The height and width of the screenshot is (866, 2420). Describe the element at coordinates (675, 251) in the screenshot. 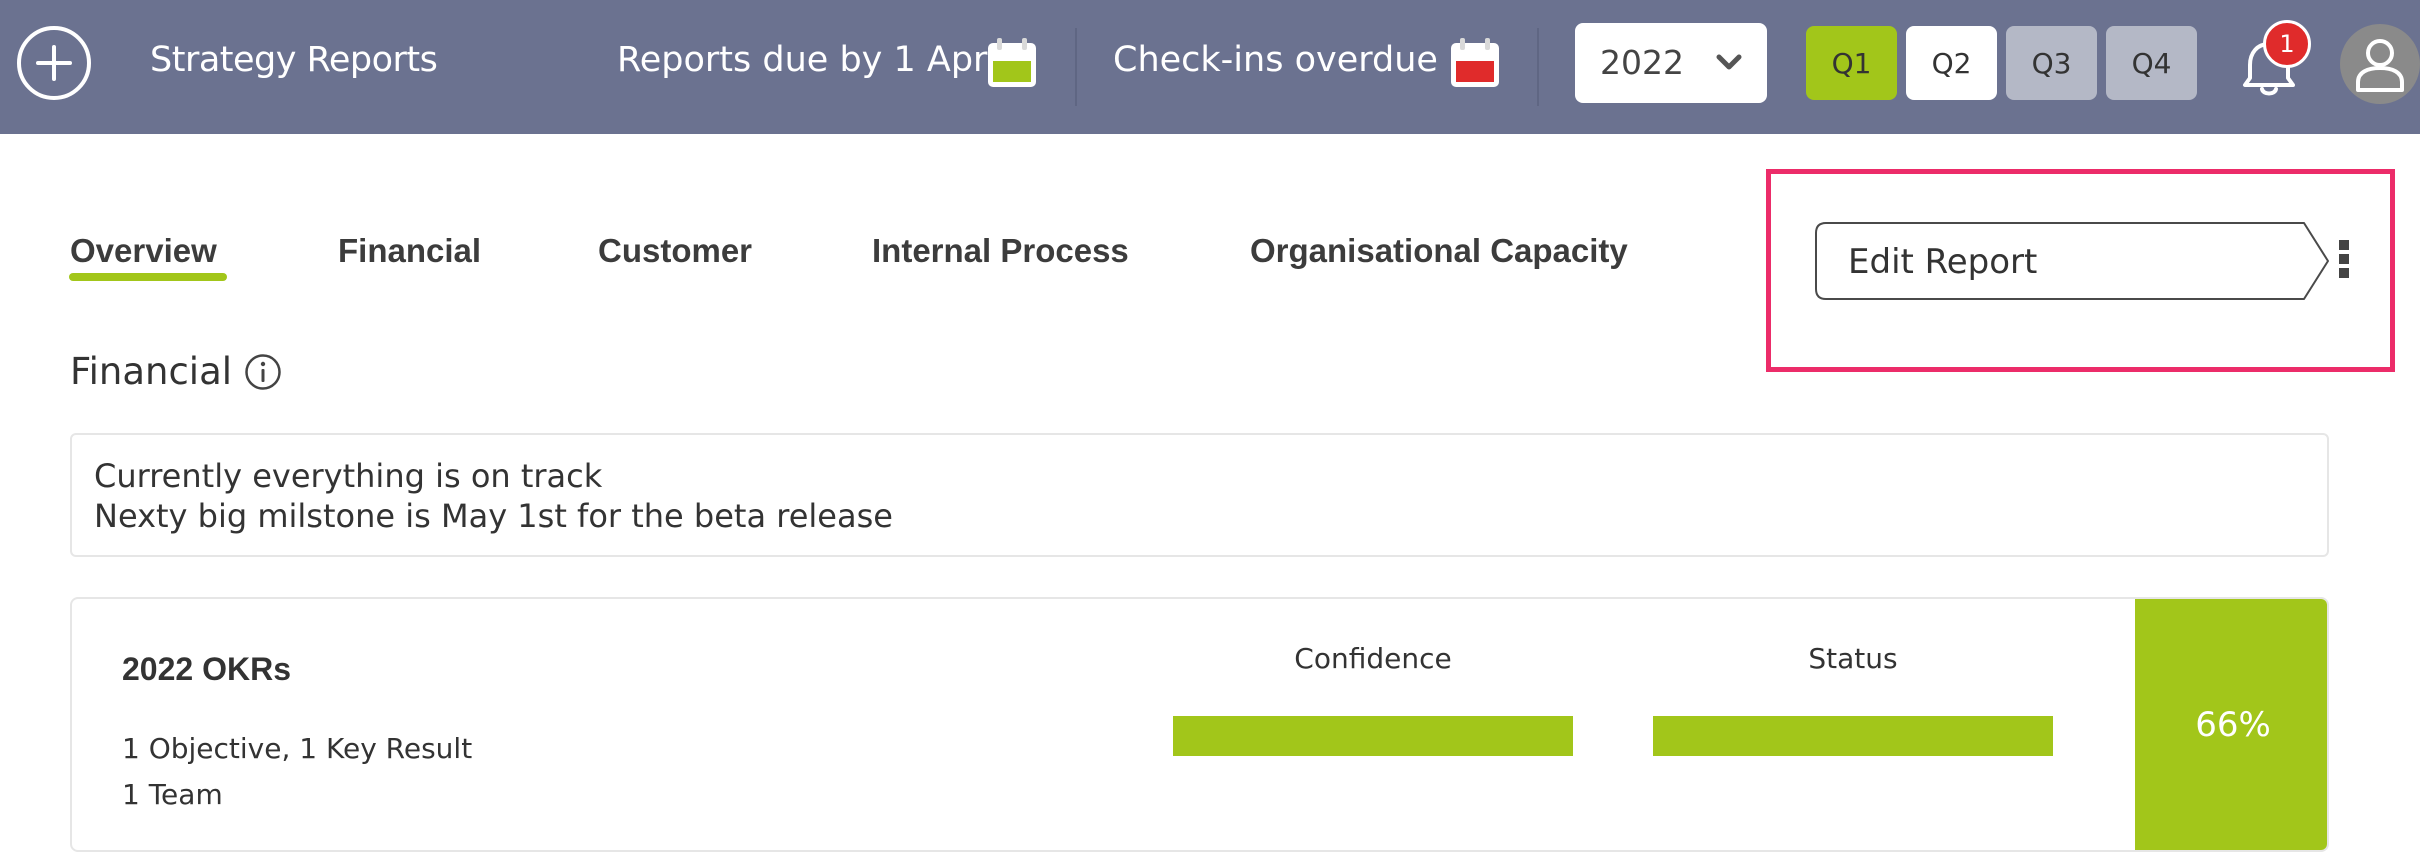

I see `tab-customer: Customer` at that location.